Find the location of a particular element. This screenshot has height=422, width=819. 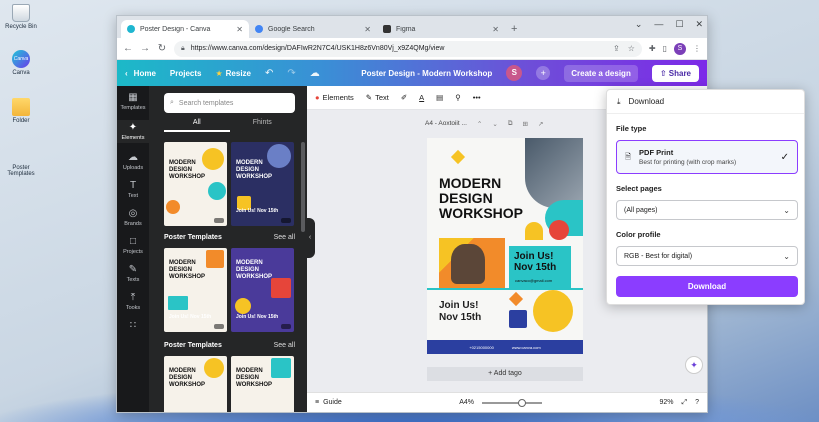

thumb-shape is located at coordinates (281, 288).